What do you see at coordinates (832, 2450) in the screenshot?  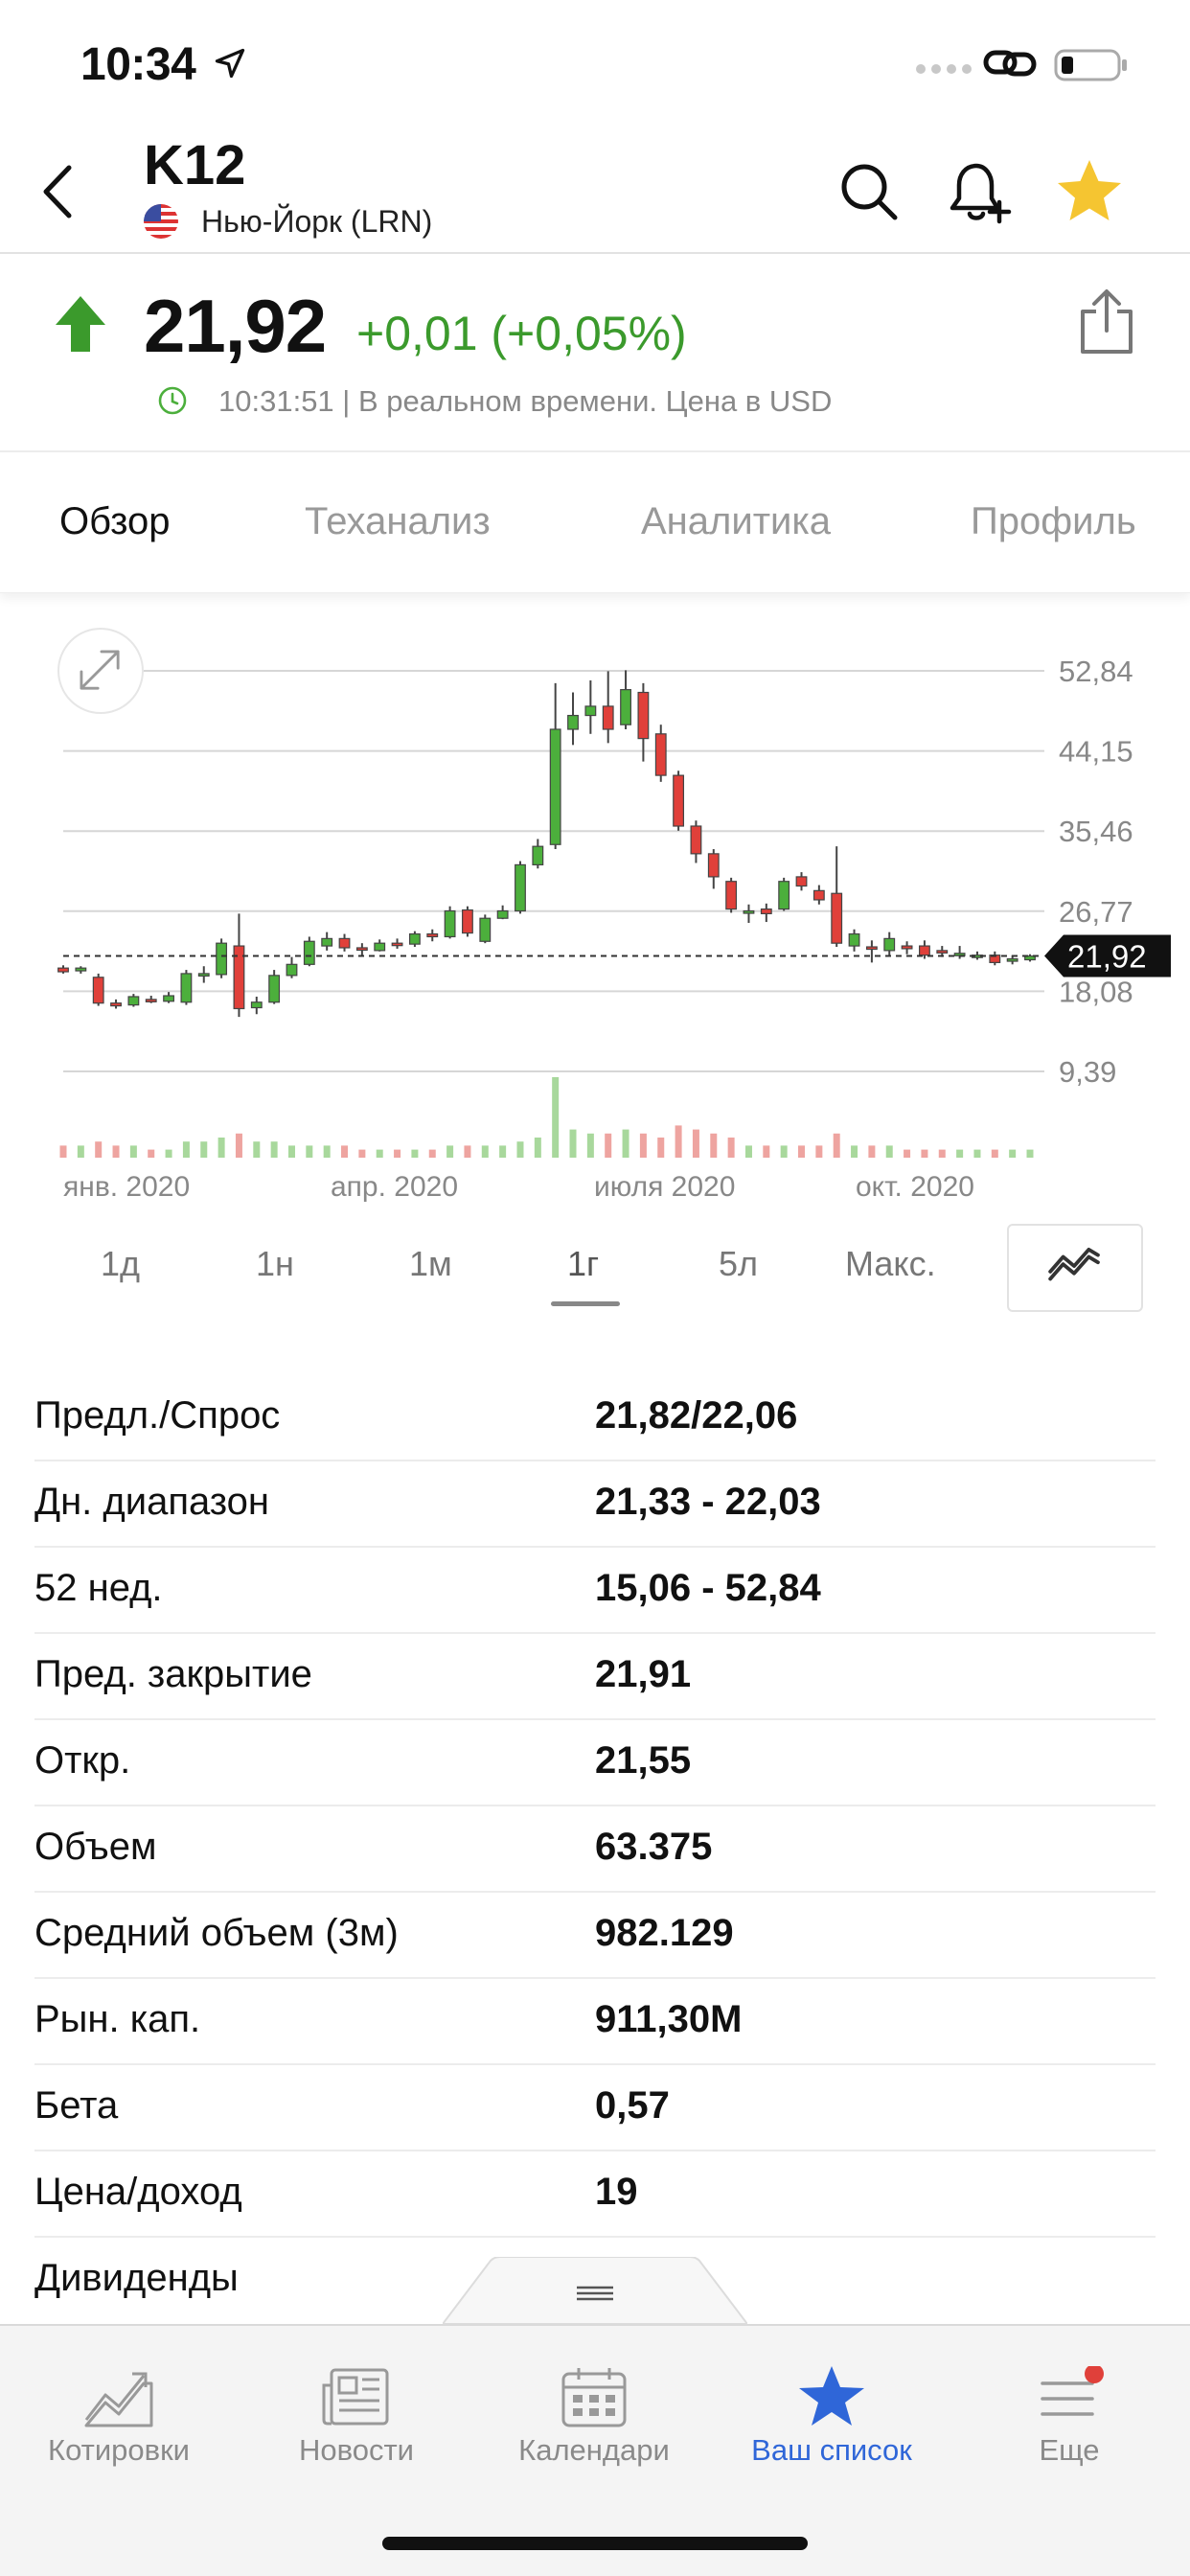 I see `tabbar-label: Ваш список` at bounding box center [832, 2450].